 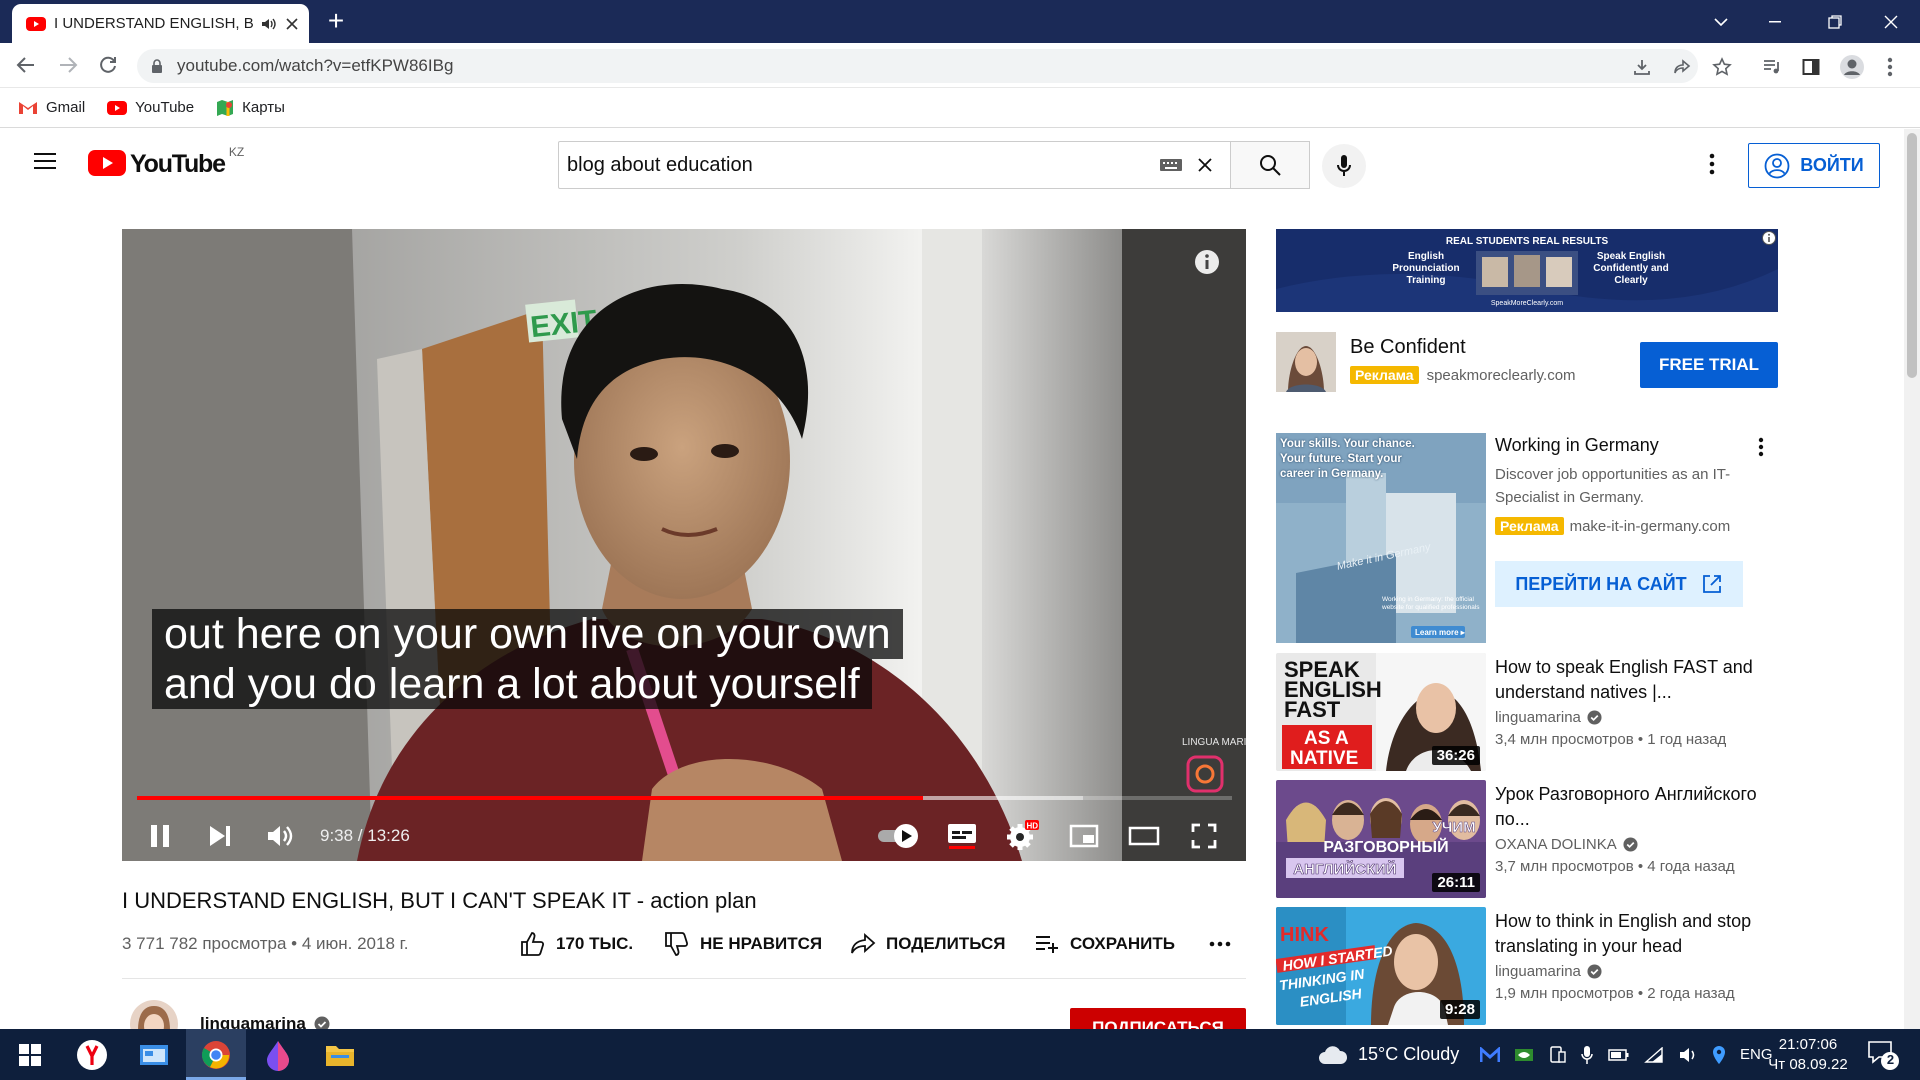 I want to click on m-app-tray-icon, so click(x=1490, y=1054).